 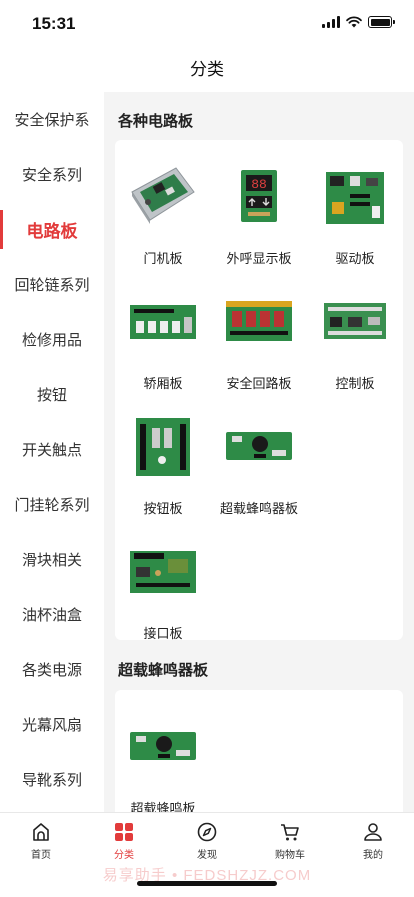 What do you see at coordinates (163, 806) in the screenshot?
I see `product-label: 超载蜂鸣板` at bounding box center [163, 806].